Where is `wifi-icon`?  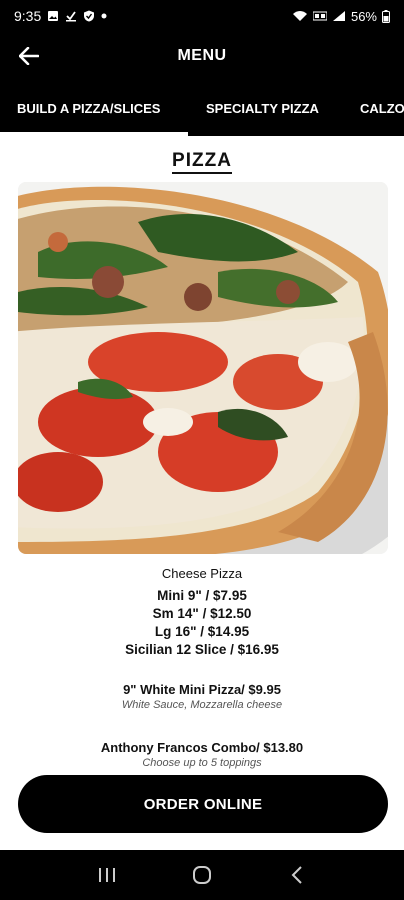
wifi-icon is located at coordinates (299, 16).